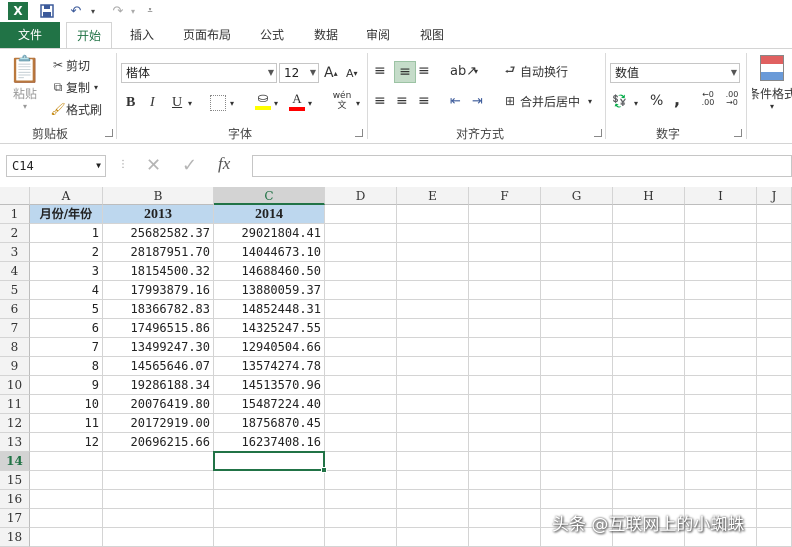  Describe the element at coordinates (427, 101) in the screenshot. I see `align-right-icon: ≡` at that location.